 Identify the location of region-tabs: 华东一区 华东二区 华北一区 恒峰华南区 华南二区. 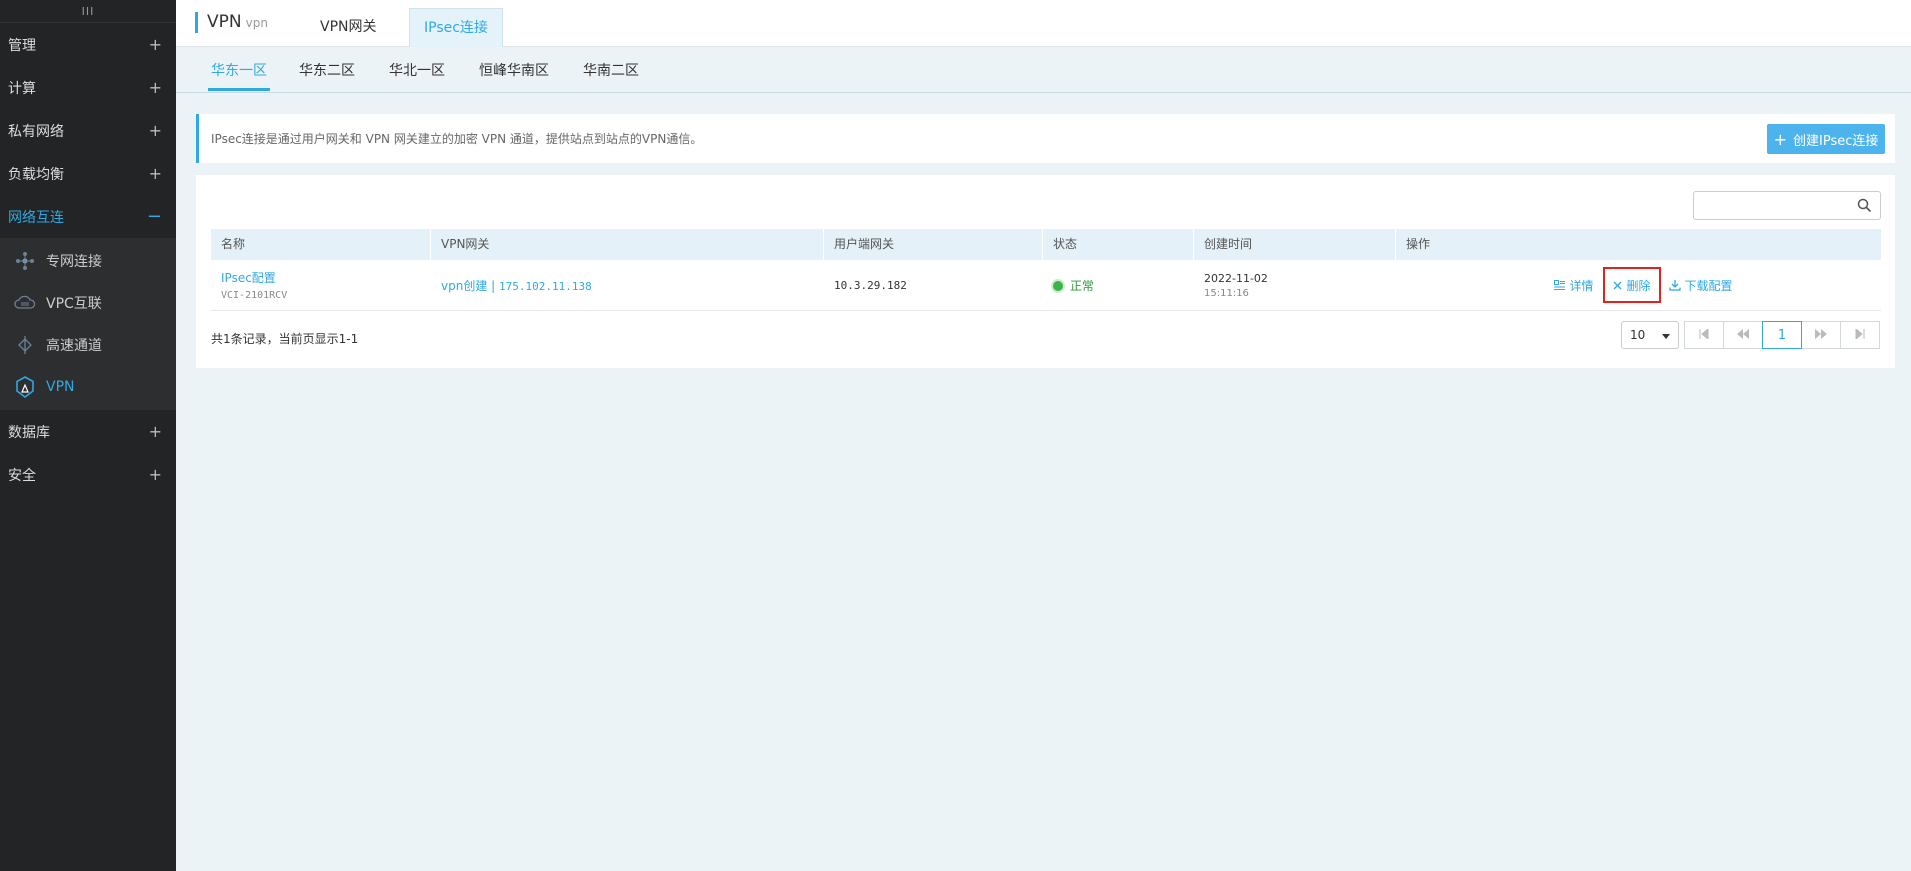
(1043, 70).